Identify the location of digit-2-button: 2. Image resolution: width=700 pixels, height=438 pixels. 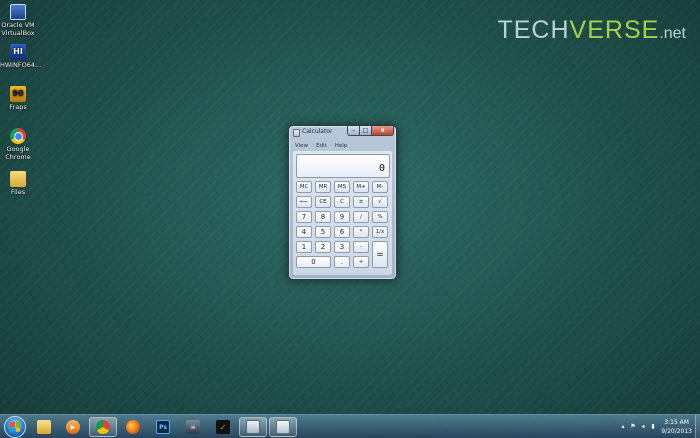
(323, 247).